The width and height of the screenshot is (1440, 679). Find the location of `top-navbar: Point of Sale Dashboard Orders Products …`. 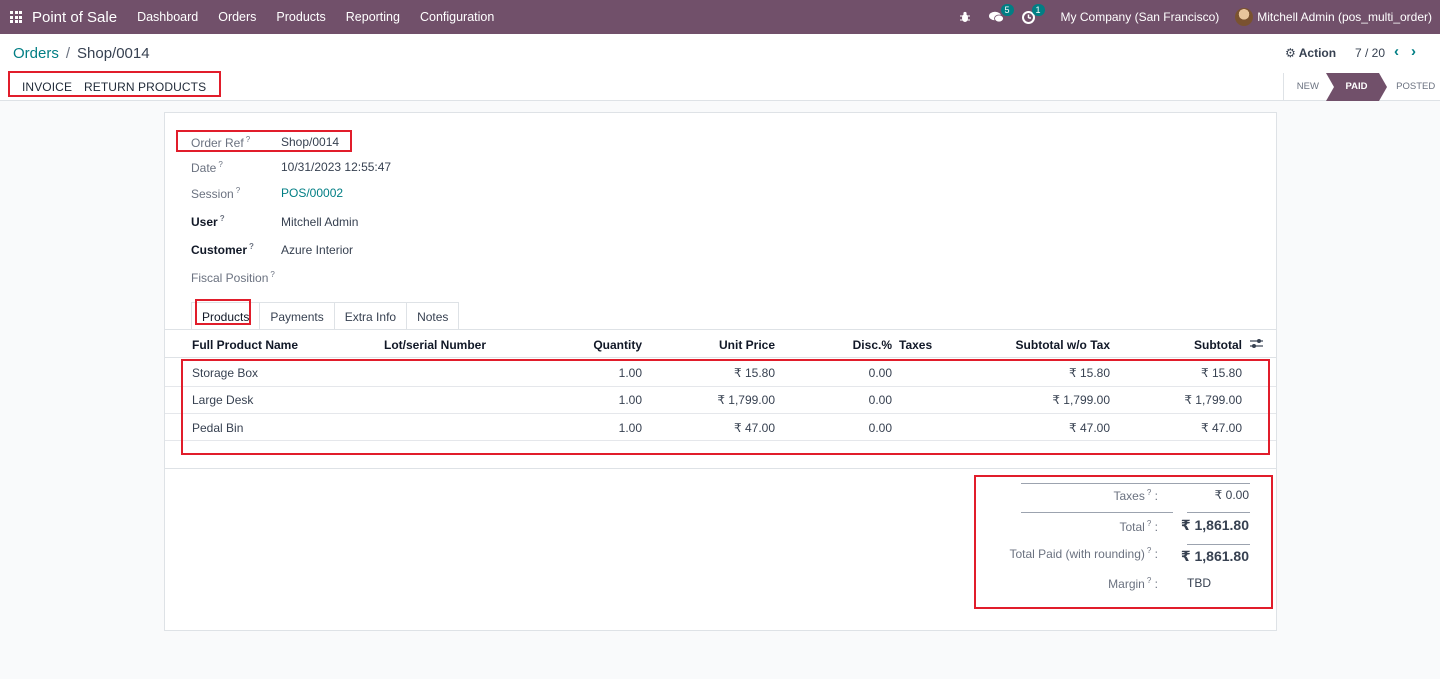

top-navbar: Point of Sale Dashboard Orders Products … is located at coordinates (720, 17).